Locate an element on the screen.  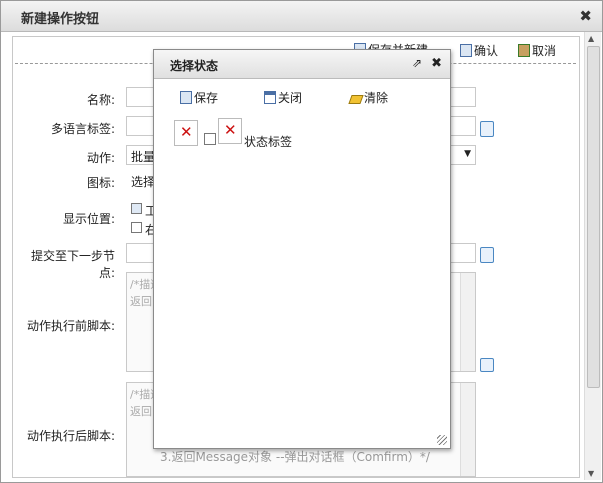
status-label: 状态标签 is located at coordinates (268, 142).